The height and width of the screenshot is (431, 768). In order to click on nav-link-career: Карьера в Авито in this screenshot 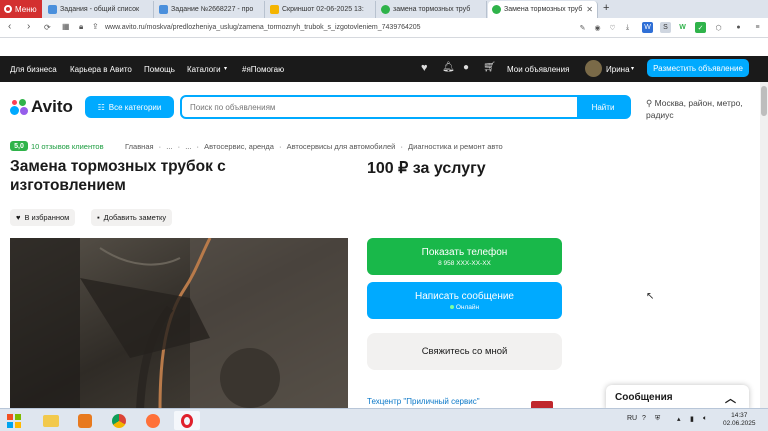, I will do `click(101, 69)`.